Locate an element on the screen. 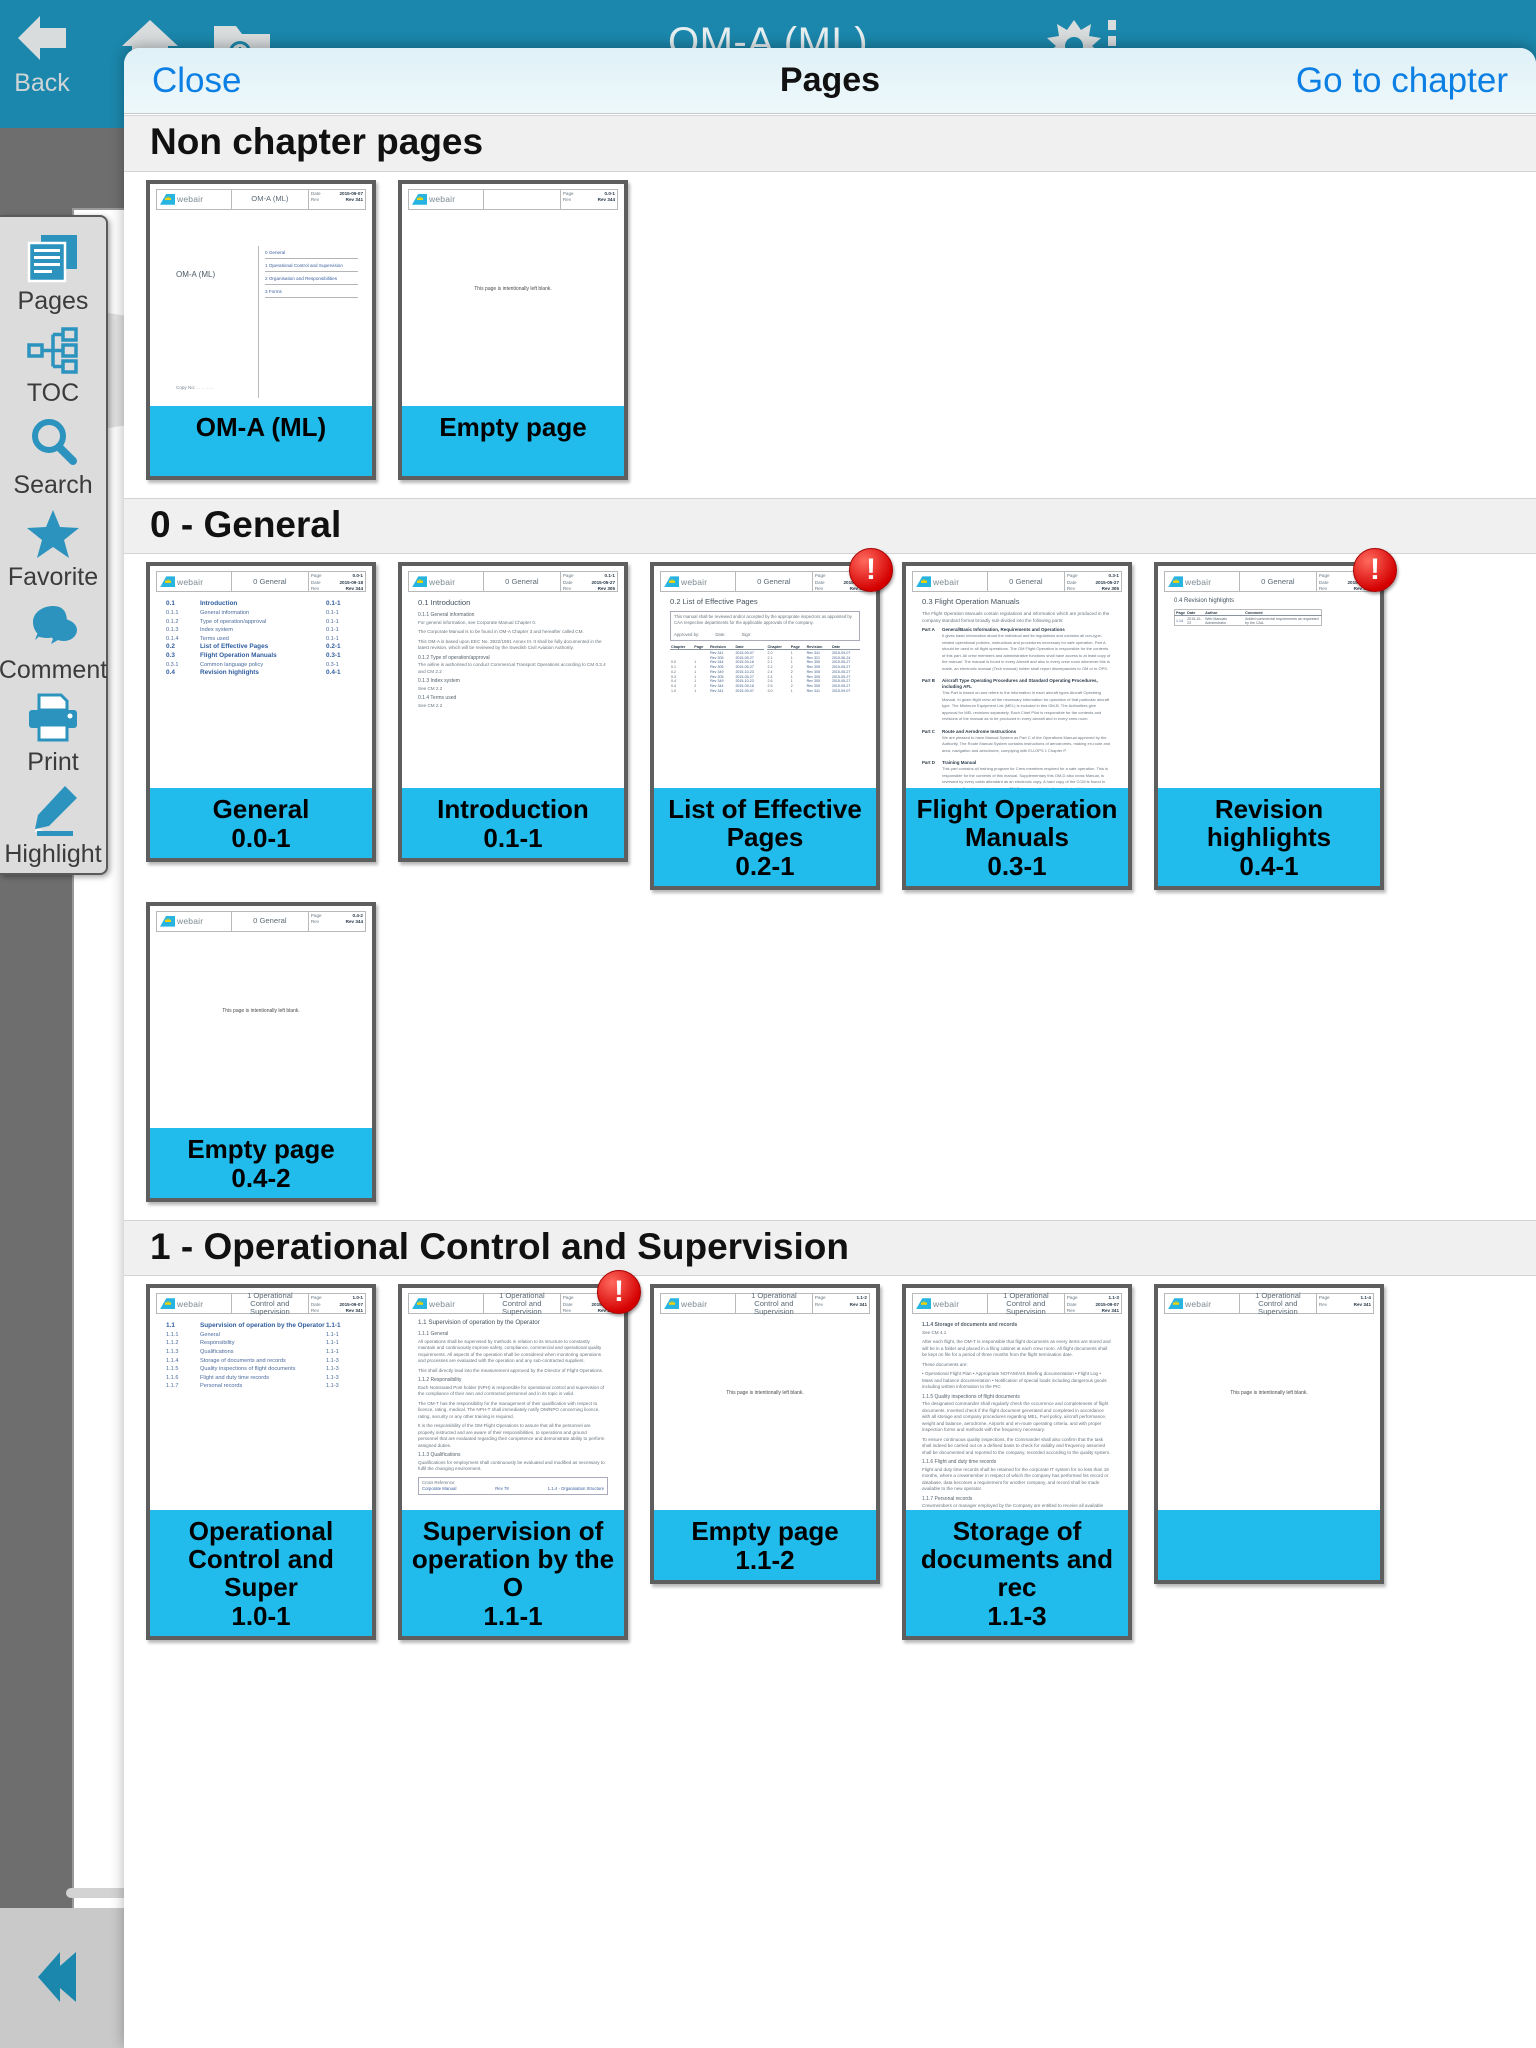 The height and width of the screenshot is (2048, 1536). thumbnail-title: Empty page is located at coordinates (261, 1148).